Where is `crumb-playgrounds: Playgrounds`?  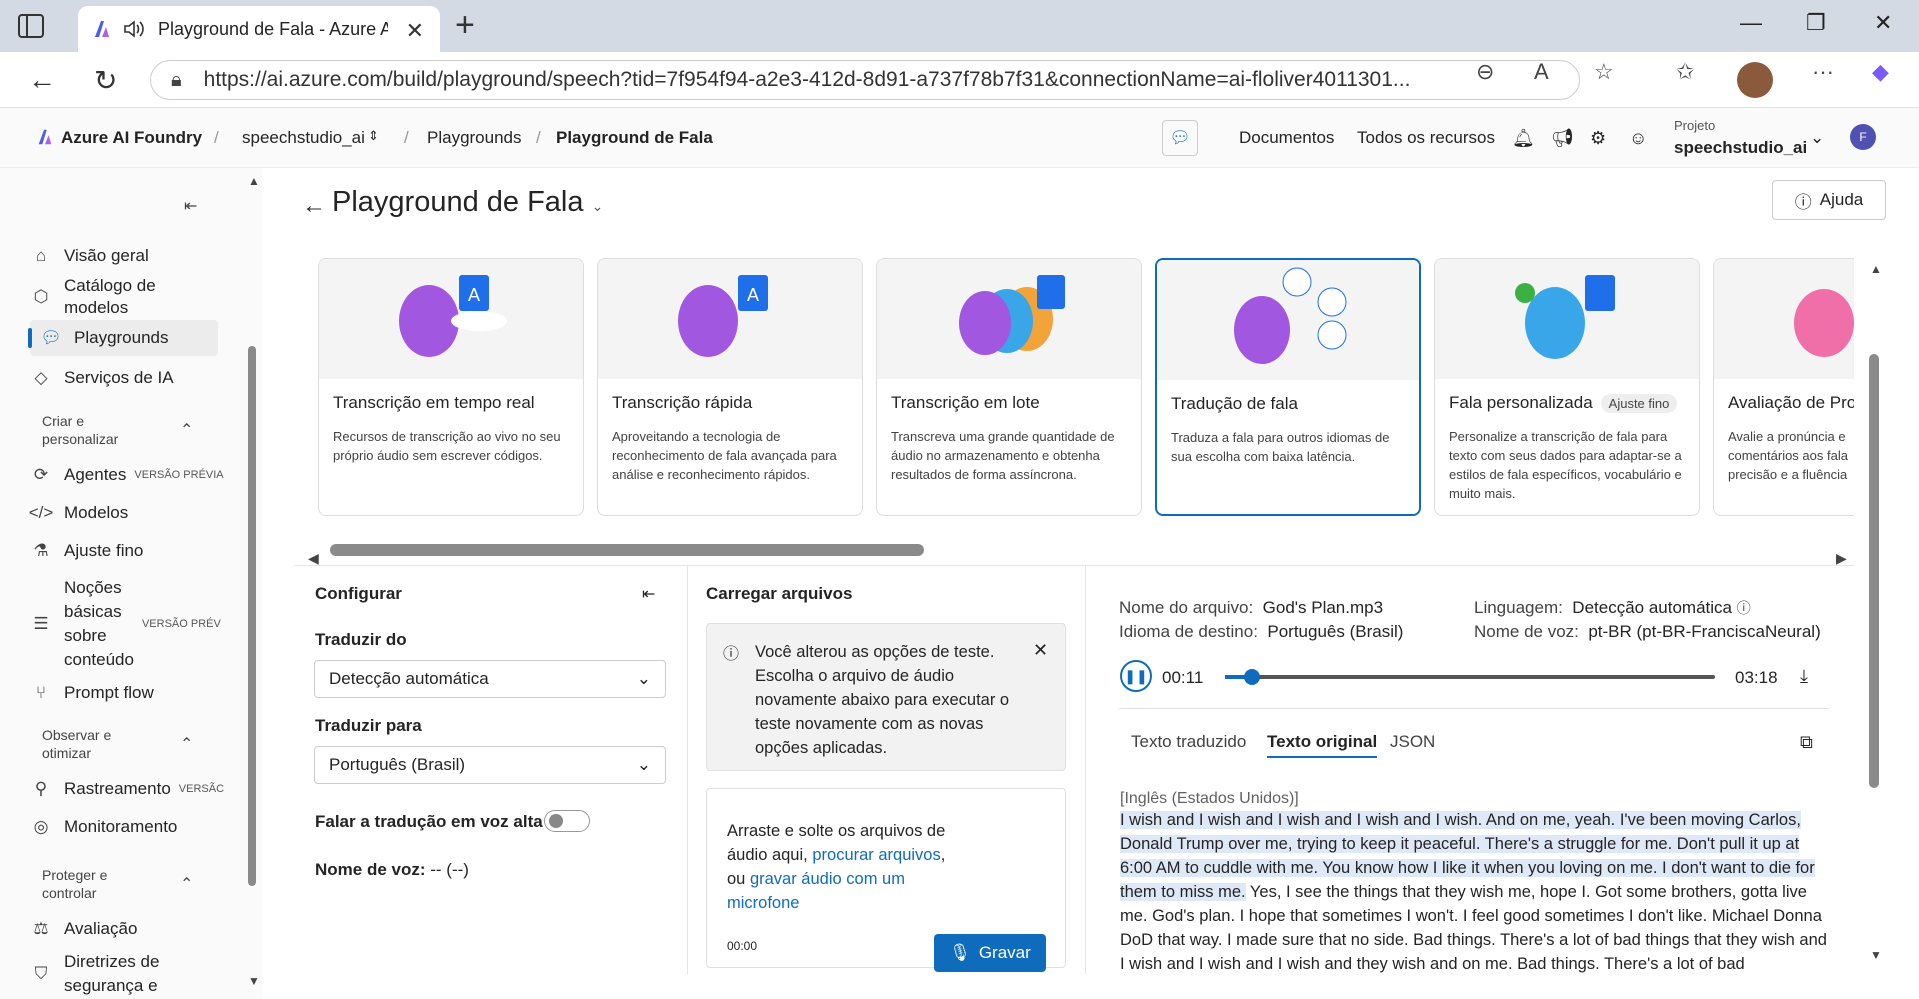
crumb-playgrounds: Playgrounds is located at coordinates (474, 138).